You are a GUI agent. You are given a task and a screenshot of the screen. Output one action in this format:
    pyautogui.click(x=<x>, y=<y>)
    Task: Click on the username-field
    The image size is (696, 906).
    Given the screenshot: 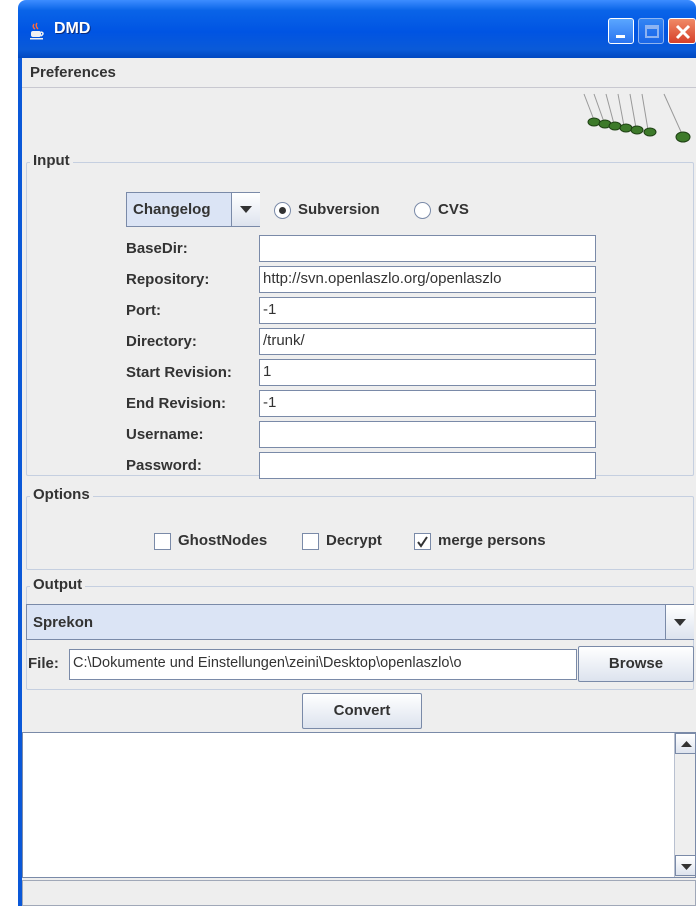 What is the action you would take?
    pyautogui.click(x=427, y=434)
    